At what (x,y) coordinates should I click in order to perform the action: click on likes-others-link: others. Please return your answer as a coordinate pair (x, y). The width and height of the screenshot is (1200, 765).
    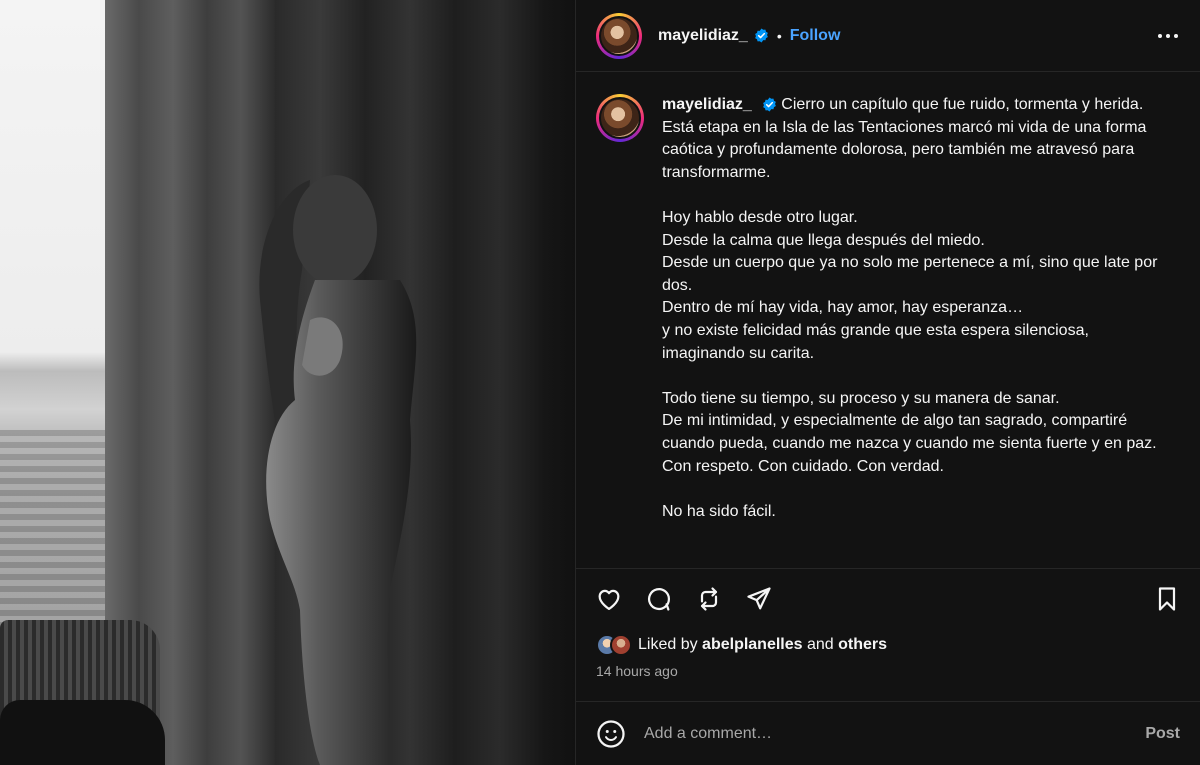
    Looking at the image, I should click on (862, 644).